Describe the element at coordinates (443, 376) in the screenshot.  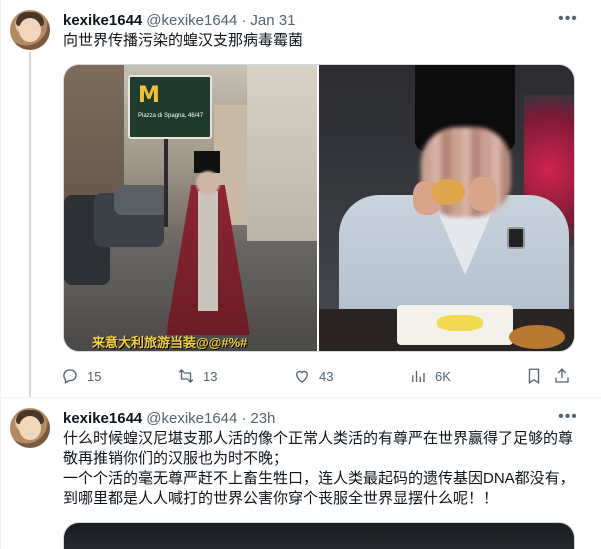
I see `views-count: 6K` at that location.